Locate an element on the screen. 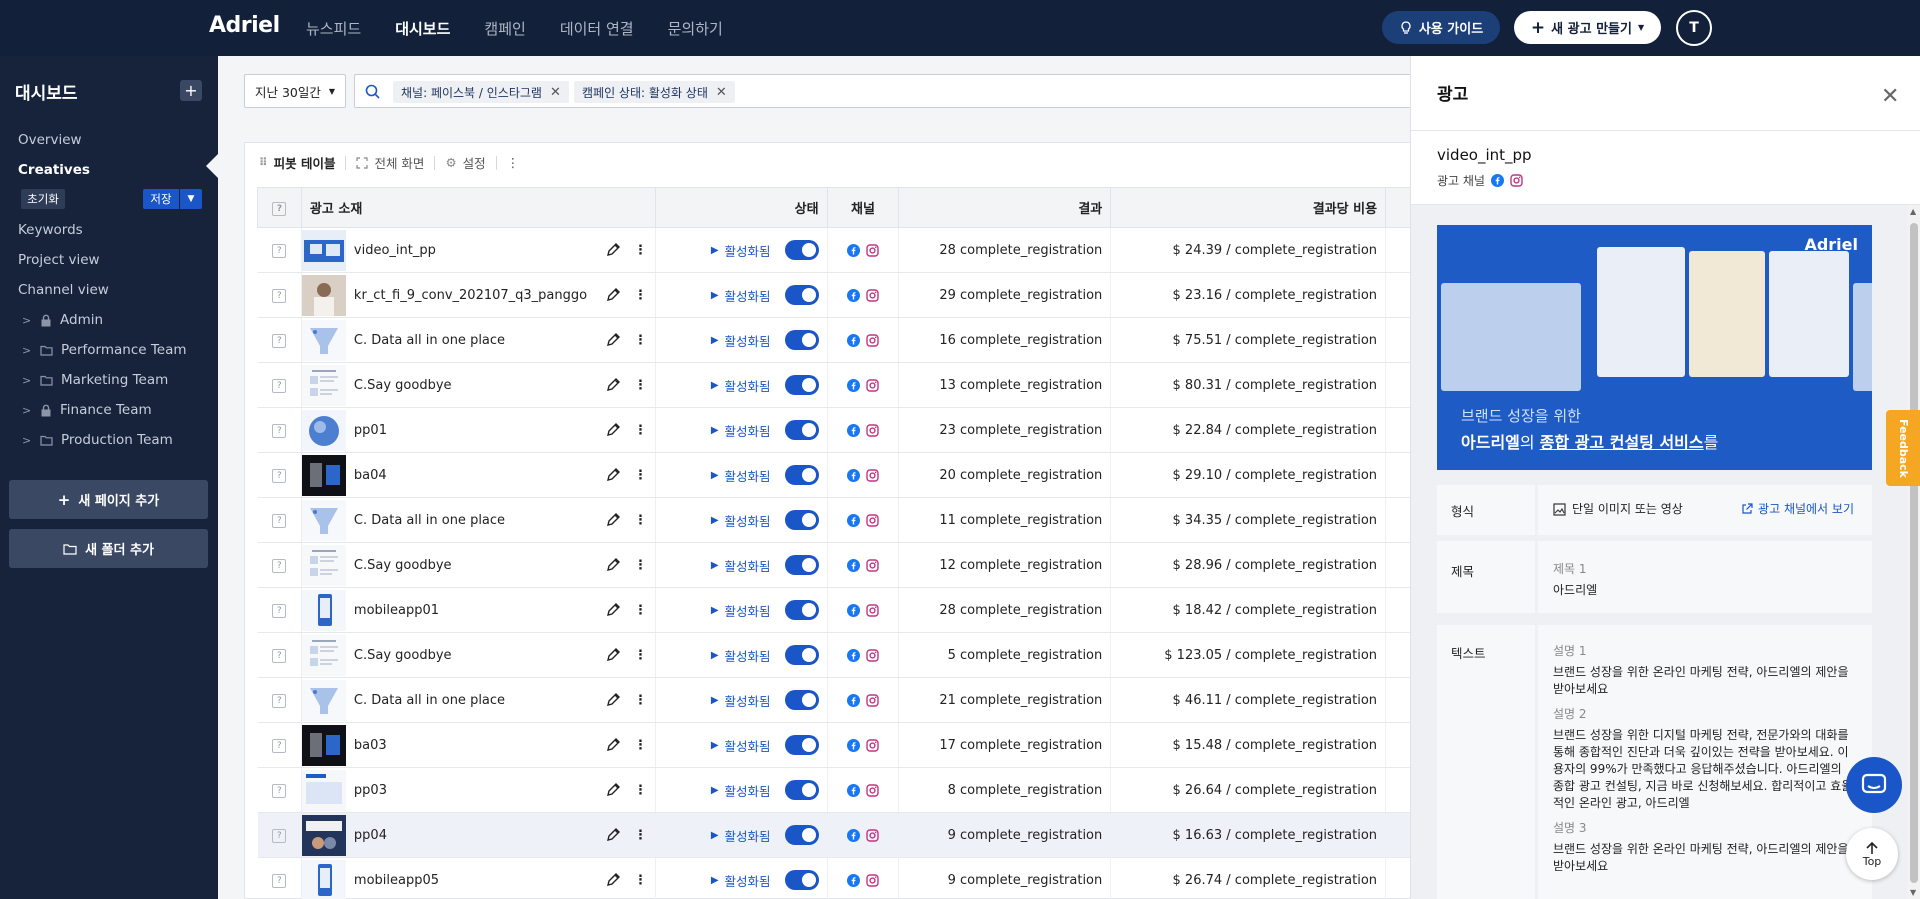 This screenshot has height=899, width=1920. sidebar-folder: > Marketing Team is located at coordinates (95, 380).